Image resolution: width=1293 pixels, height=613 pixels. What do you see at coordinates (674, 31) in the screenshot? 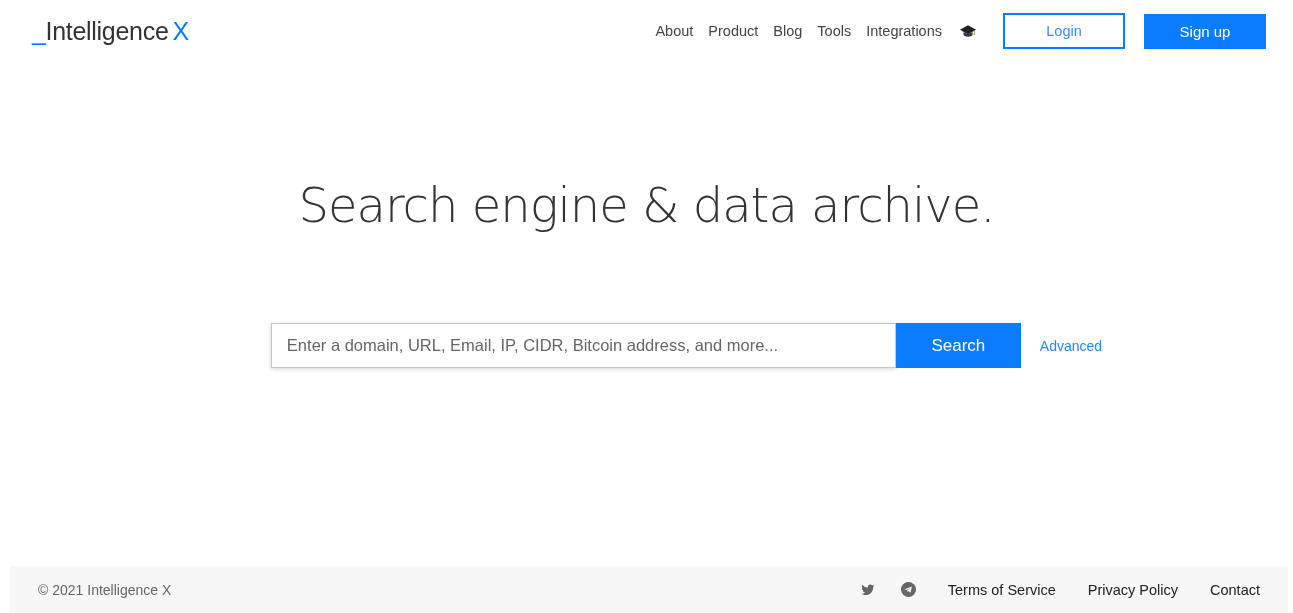
I see `nav-link: About` at bounding box center [674, 31].